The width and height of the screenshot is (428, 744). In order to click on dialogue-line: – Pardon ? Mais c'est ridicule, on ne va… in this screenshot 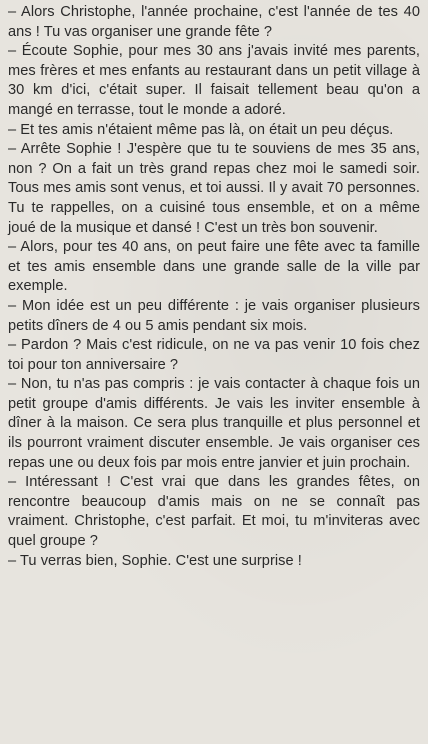, I will do `click(214, 355)`.